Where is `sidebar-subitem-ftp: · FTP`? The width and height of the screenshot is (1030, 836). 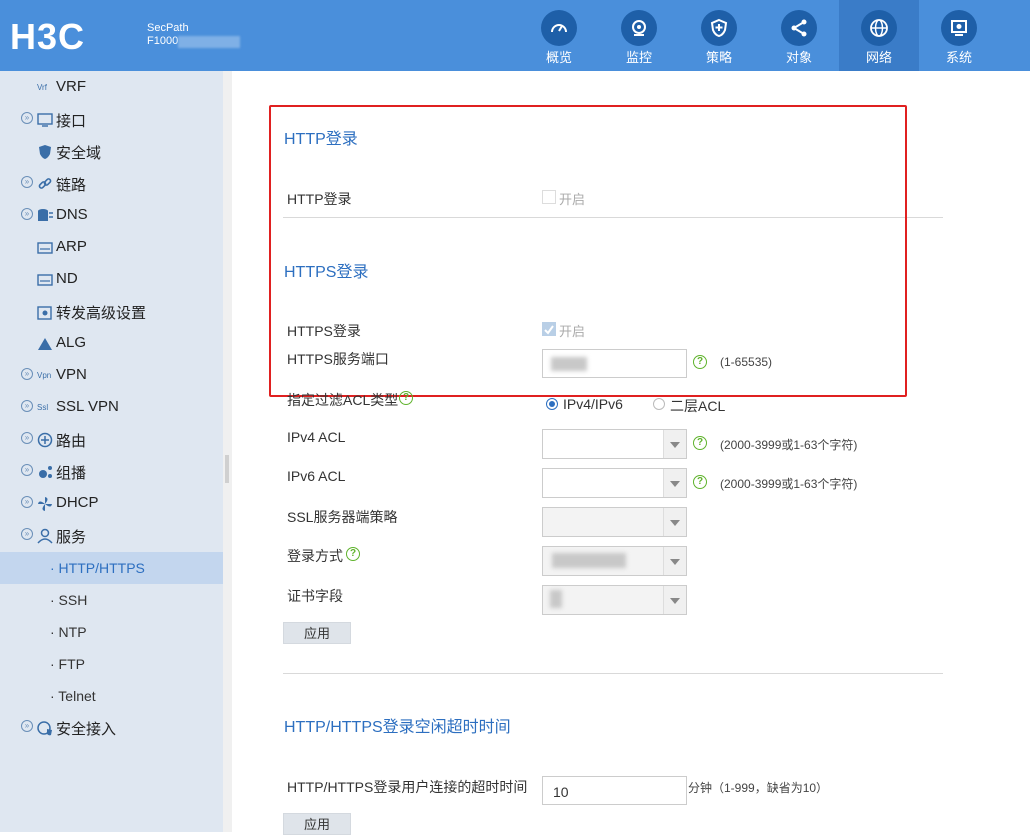 sidebar-subitem-ftp: · FTP is located at coordinates (111, 664).